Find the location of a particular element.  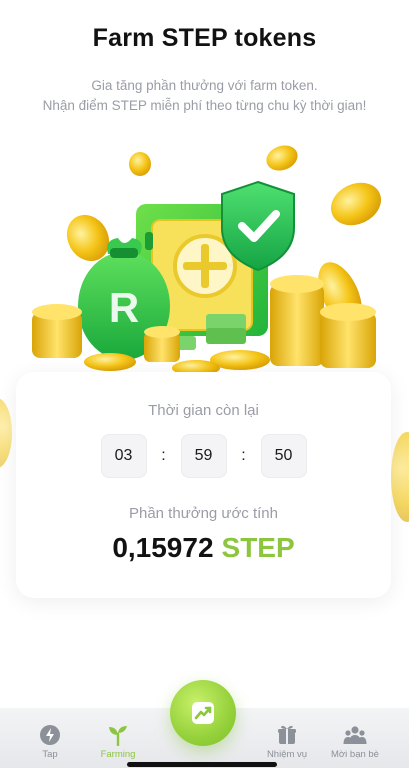

tab-invite-friends: Mời bạn bè is located at coordinates (355, 734).